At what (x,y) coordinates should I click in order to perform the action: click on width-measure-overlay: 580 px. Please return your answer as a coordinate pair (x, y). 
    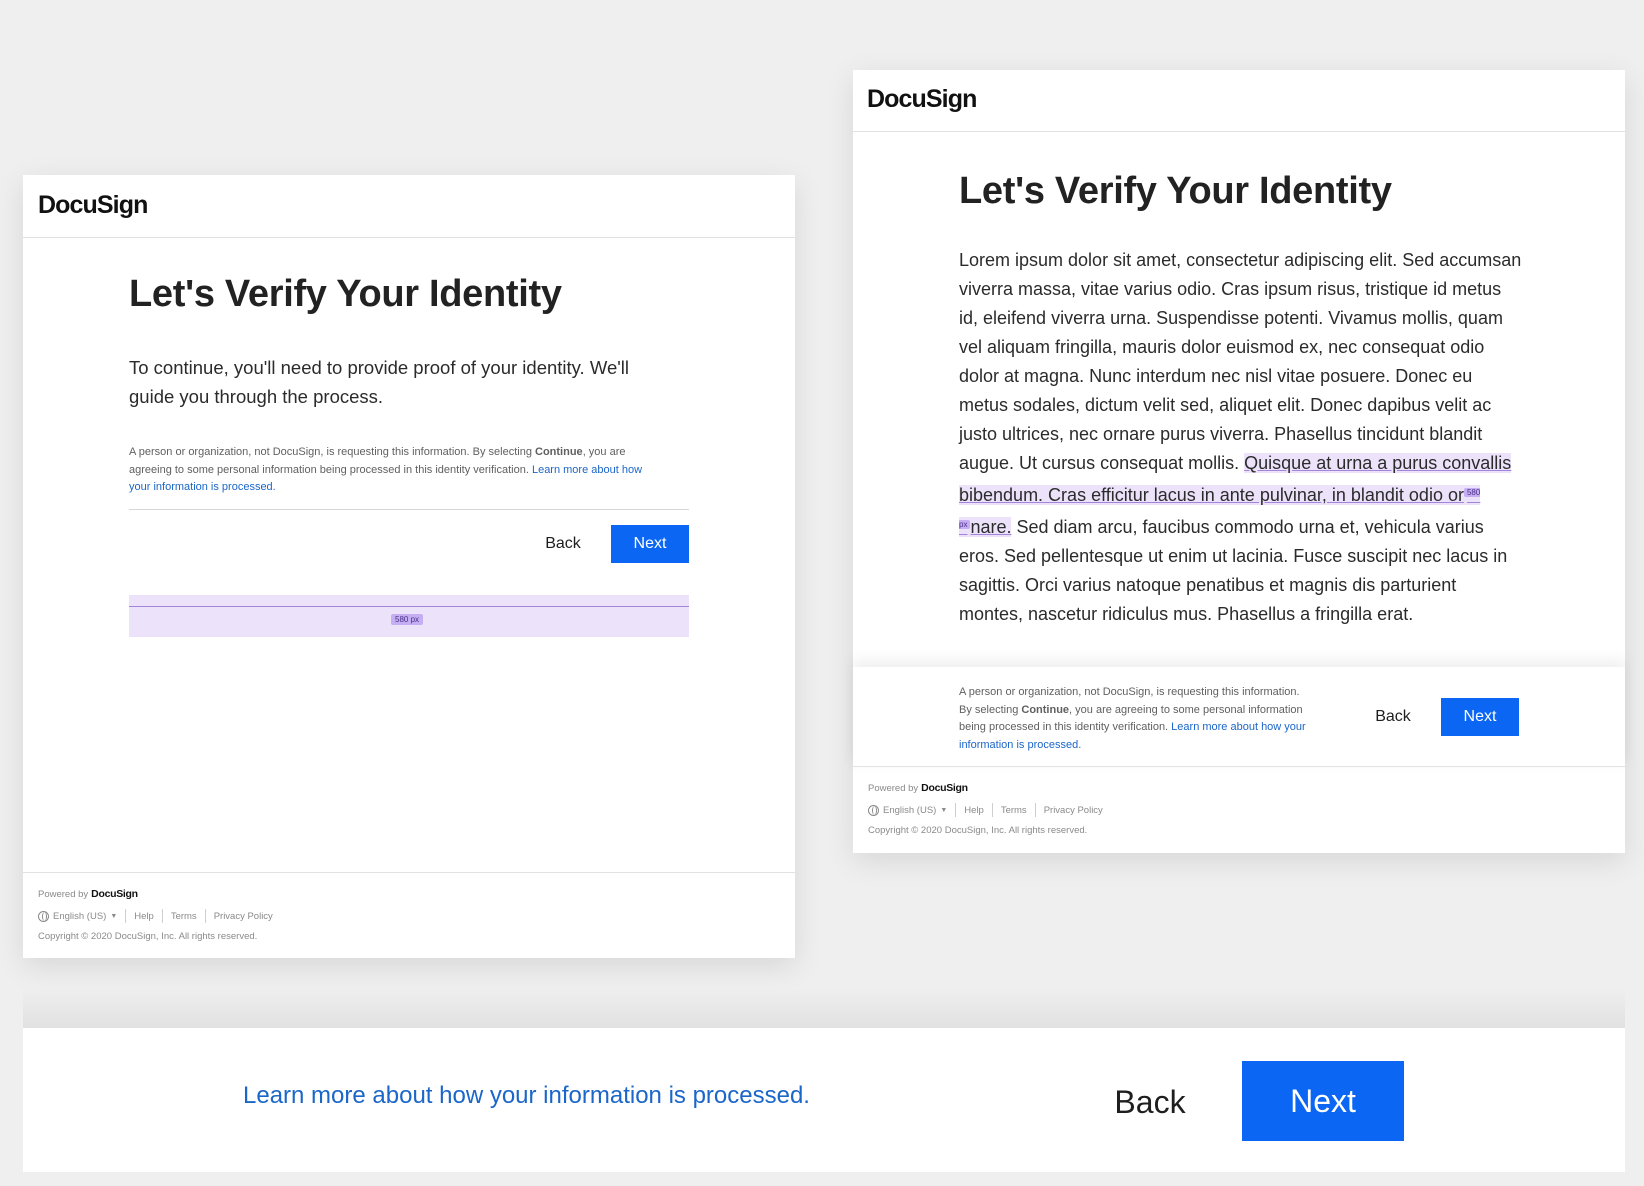
    Looking at the image, I should click on (409, 616).